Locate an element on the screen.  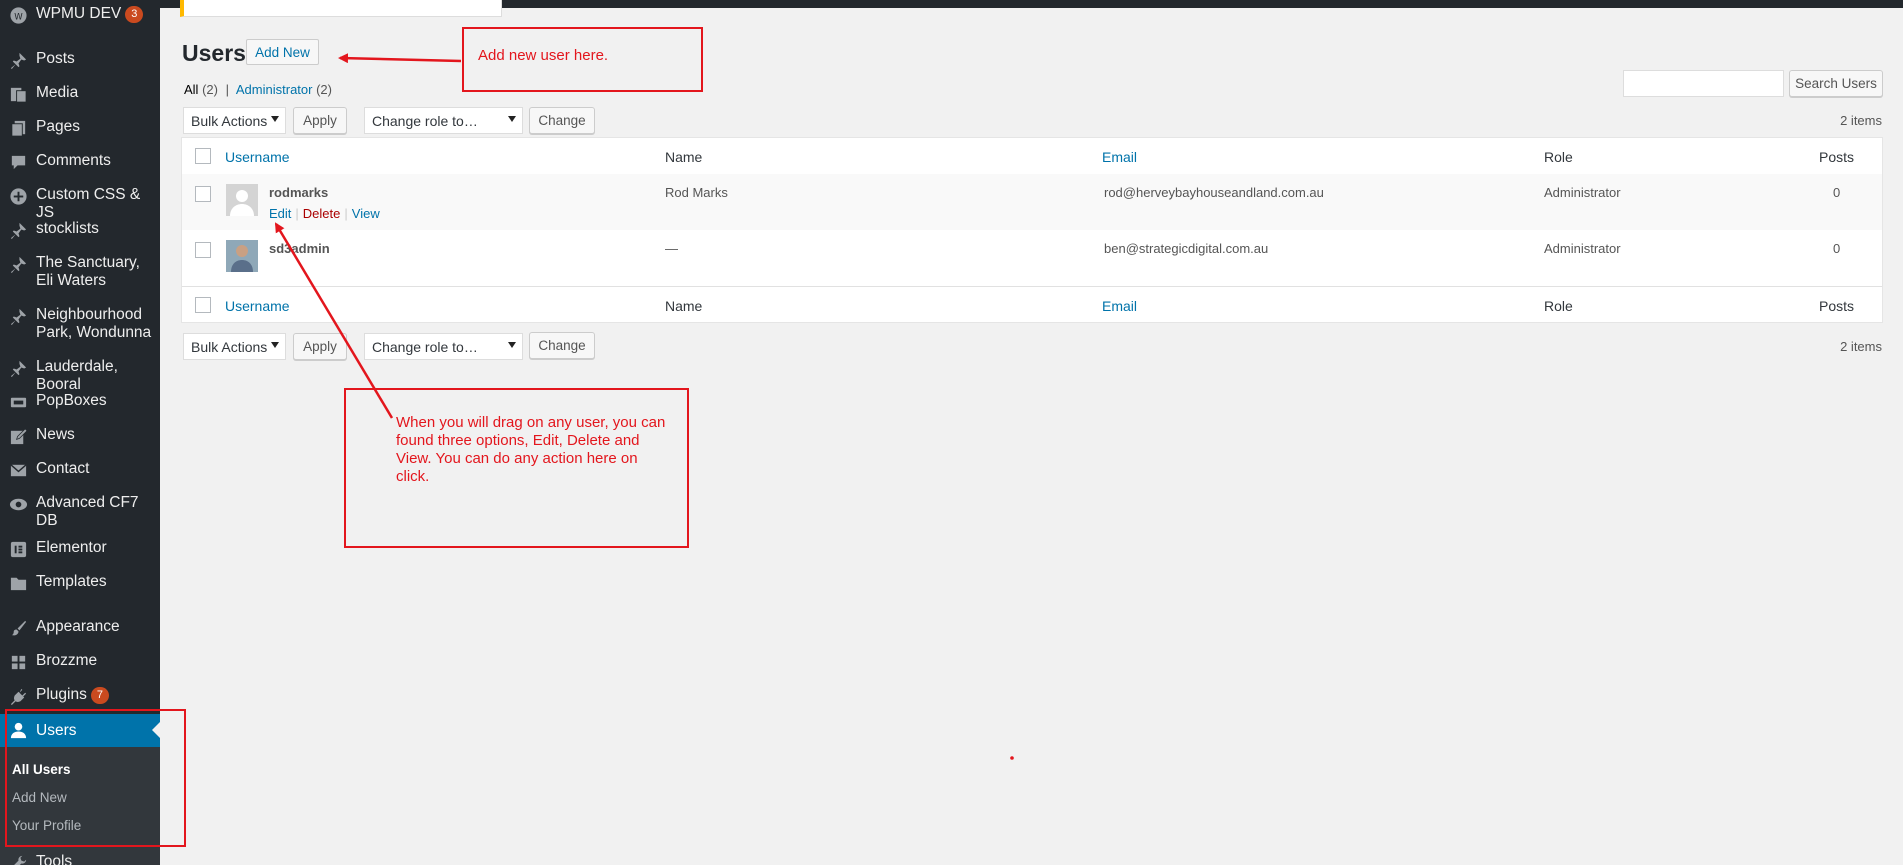
search-users-input is located at coordinates (1703, 83).